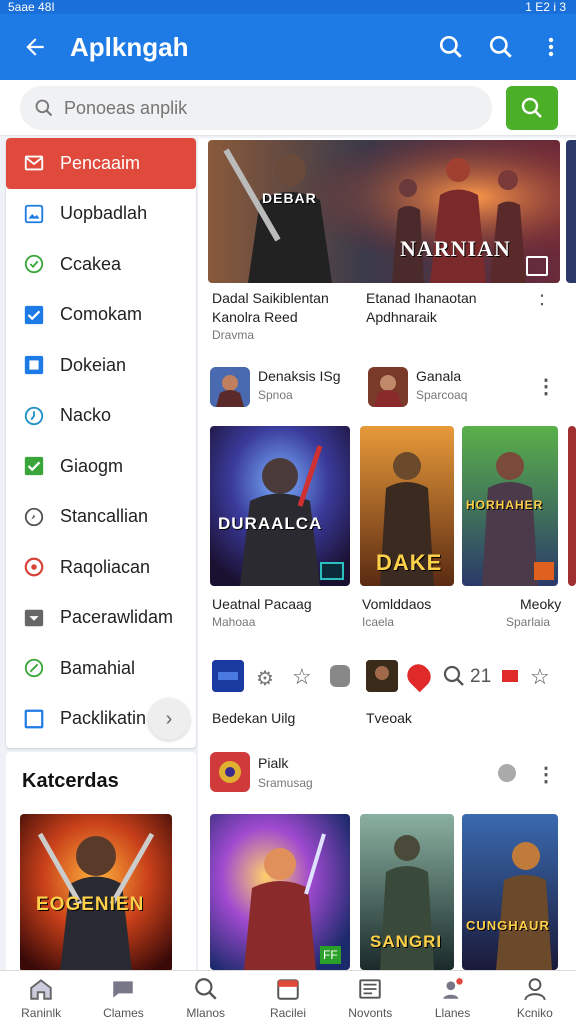 Image resolution: width=576 pixels, height=1024 pixels. I want to click on tab-chat: Clames, so click(123, 997).